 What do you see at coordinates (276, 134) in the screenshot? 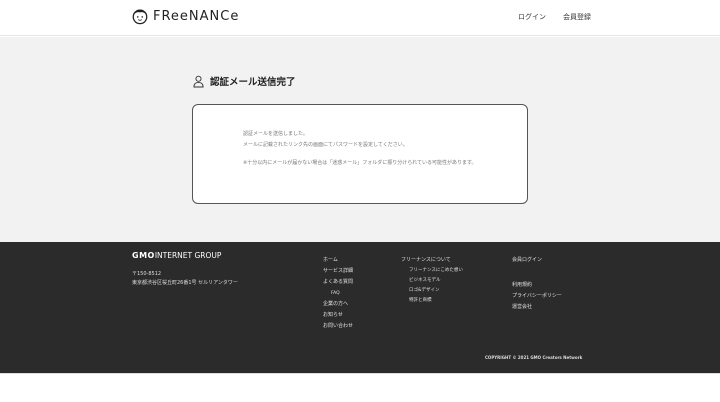
I see `message-line-1: 認証メールを送信しました。` at bounding box center [276, 134].